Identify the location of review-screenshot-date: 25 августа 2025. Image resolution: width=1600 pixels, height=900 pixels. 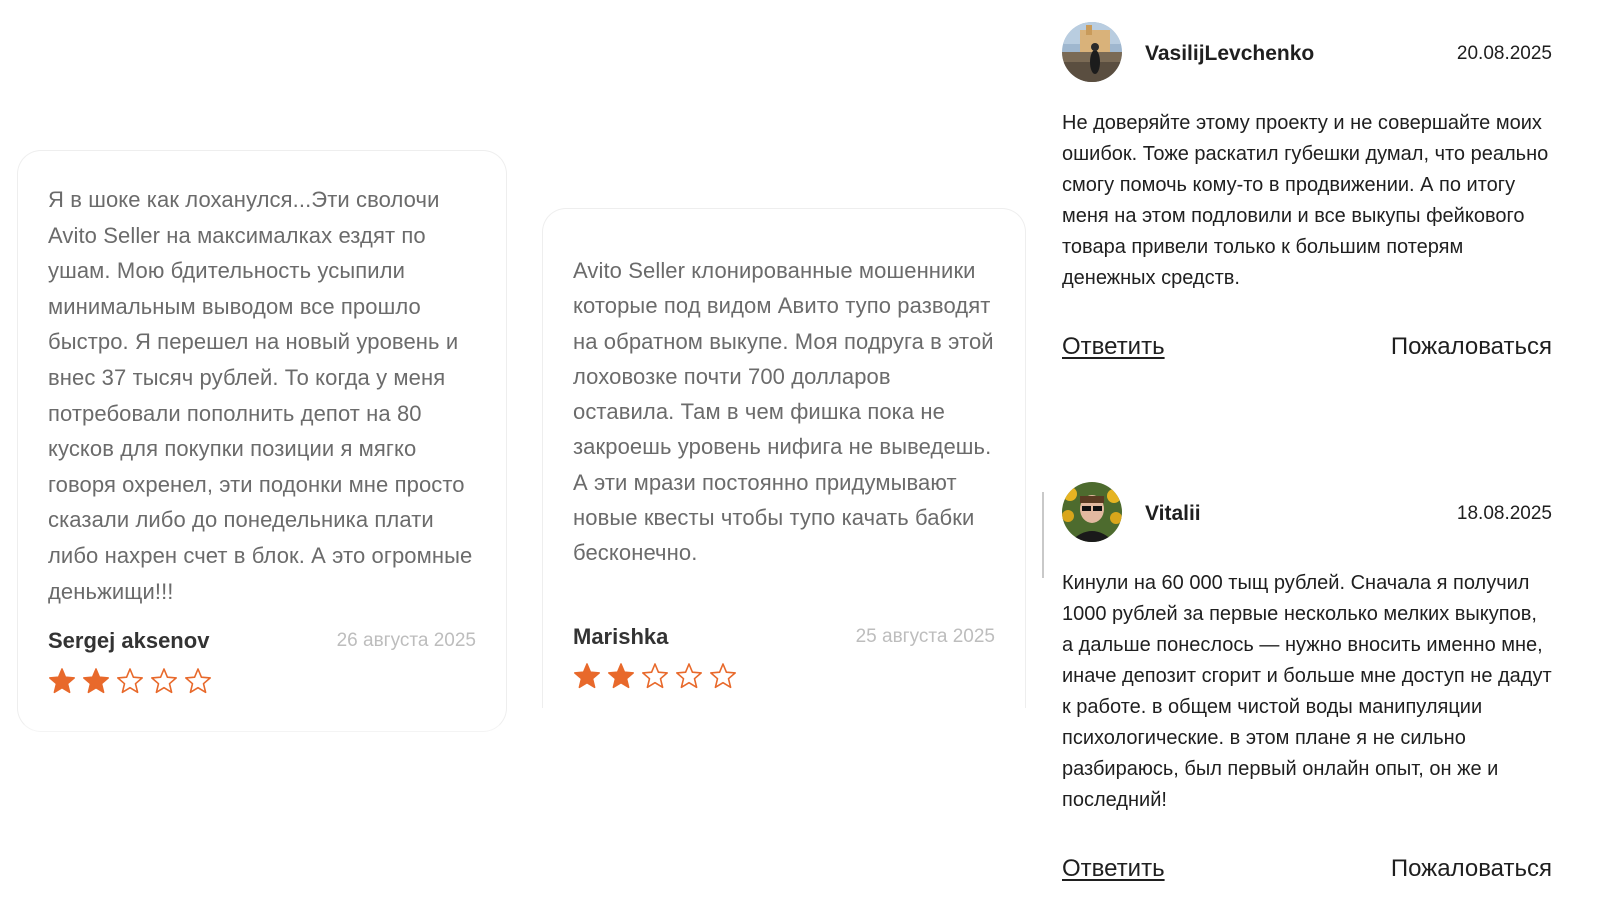
(925, 636).